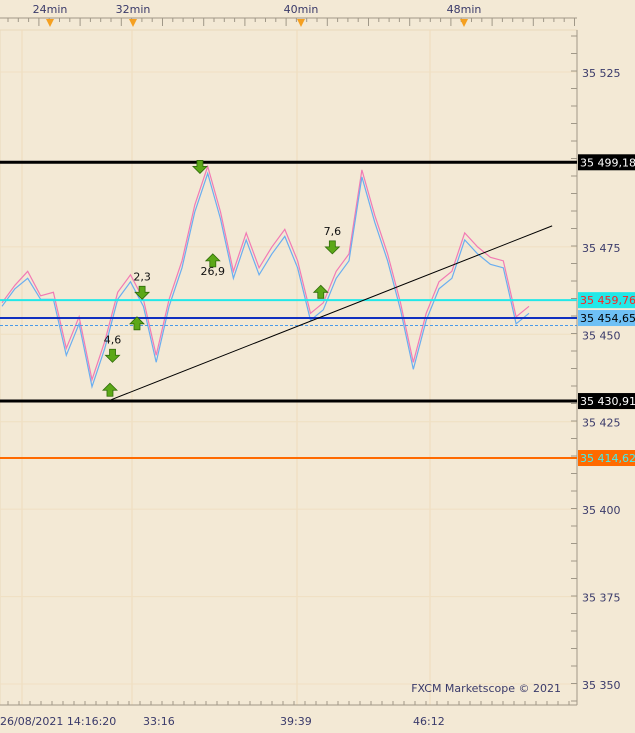 The image size is (635, 733). What do you see at coordinates (607, 318) in the screenshot?
I see `price-level-label: 35 454,65` at bounding box center [607, 318].